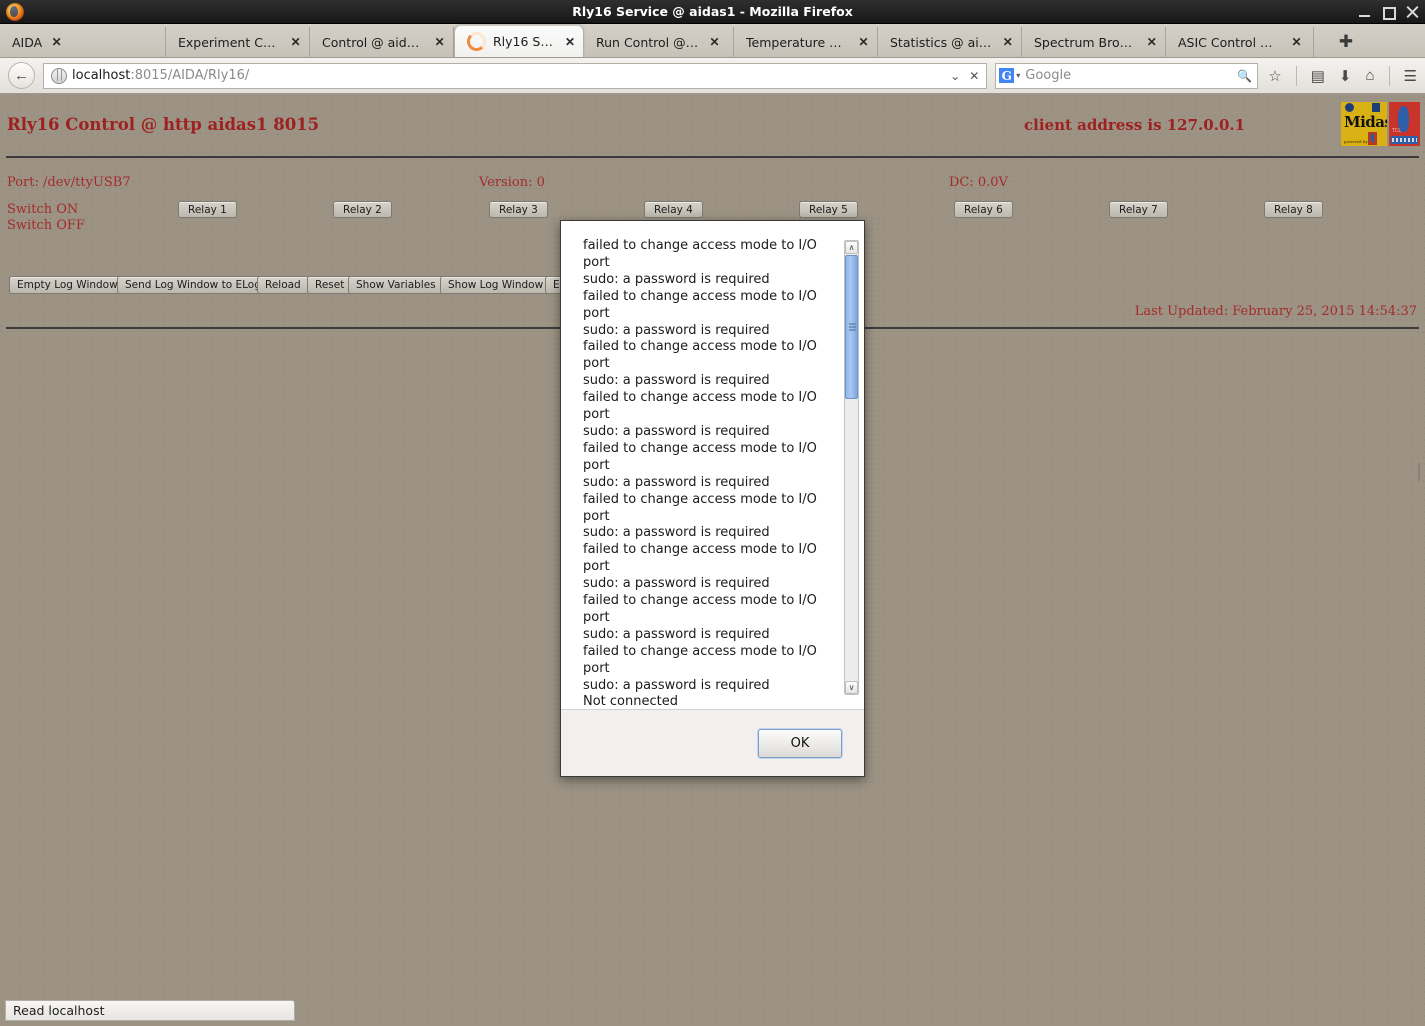  What do you see at coordinates (955, 76) in the screenshot?
I see `chevron-down-icon: ⌄` at bounding box center [955, 76].